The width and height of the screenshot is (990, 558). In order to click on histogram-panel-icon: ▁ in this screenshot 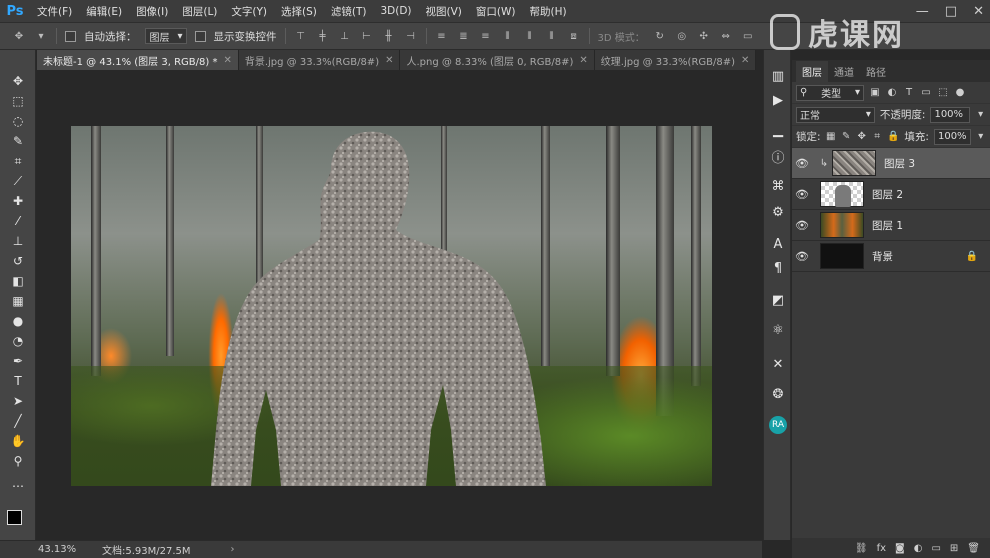, I will do `click(778, 130)`.